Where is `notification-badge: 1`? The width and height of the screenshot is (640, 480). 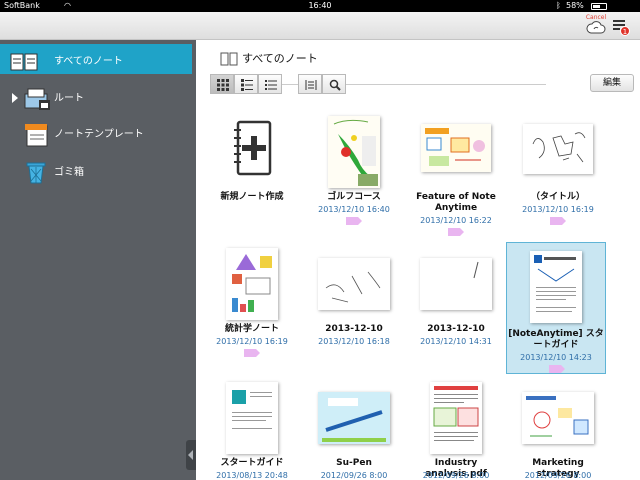 notification-badge: 1 is located at coordinates (625, 31).